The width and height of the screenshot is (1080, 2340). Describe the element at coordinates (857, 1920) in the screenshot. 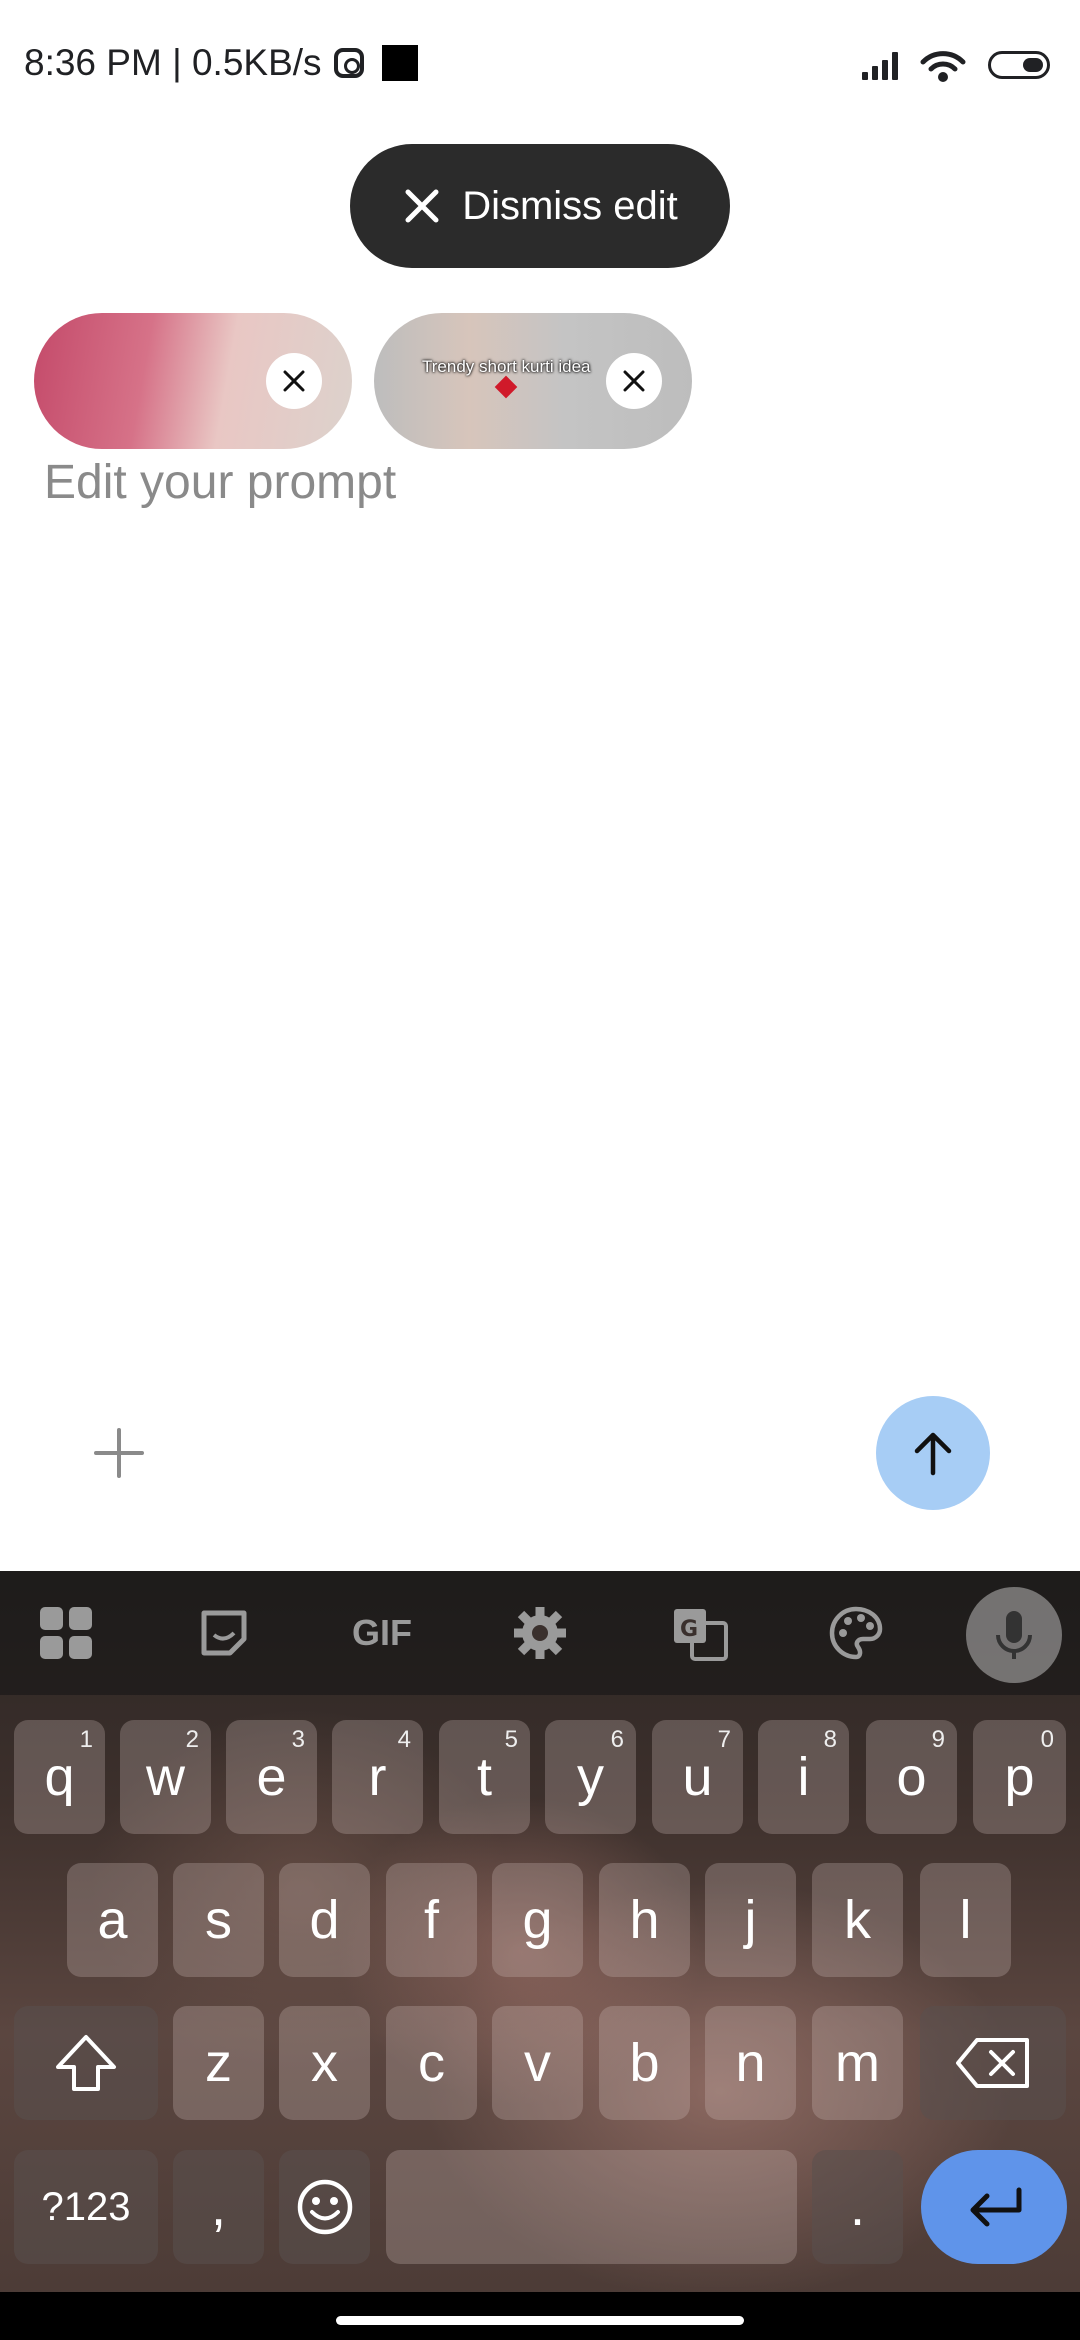

I see `key-k: k` at that location.